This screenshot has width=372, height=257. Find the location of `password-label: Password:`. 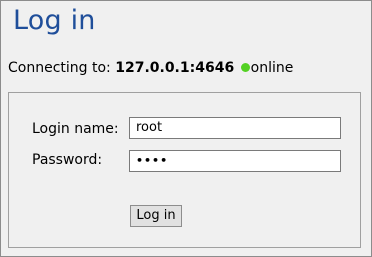

password-label: Password: is located at coordinates (67, 160).